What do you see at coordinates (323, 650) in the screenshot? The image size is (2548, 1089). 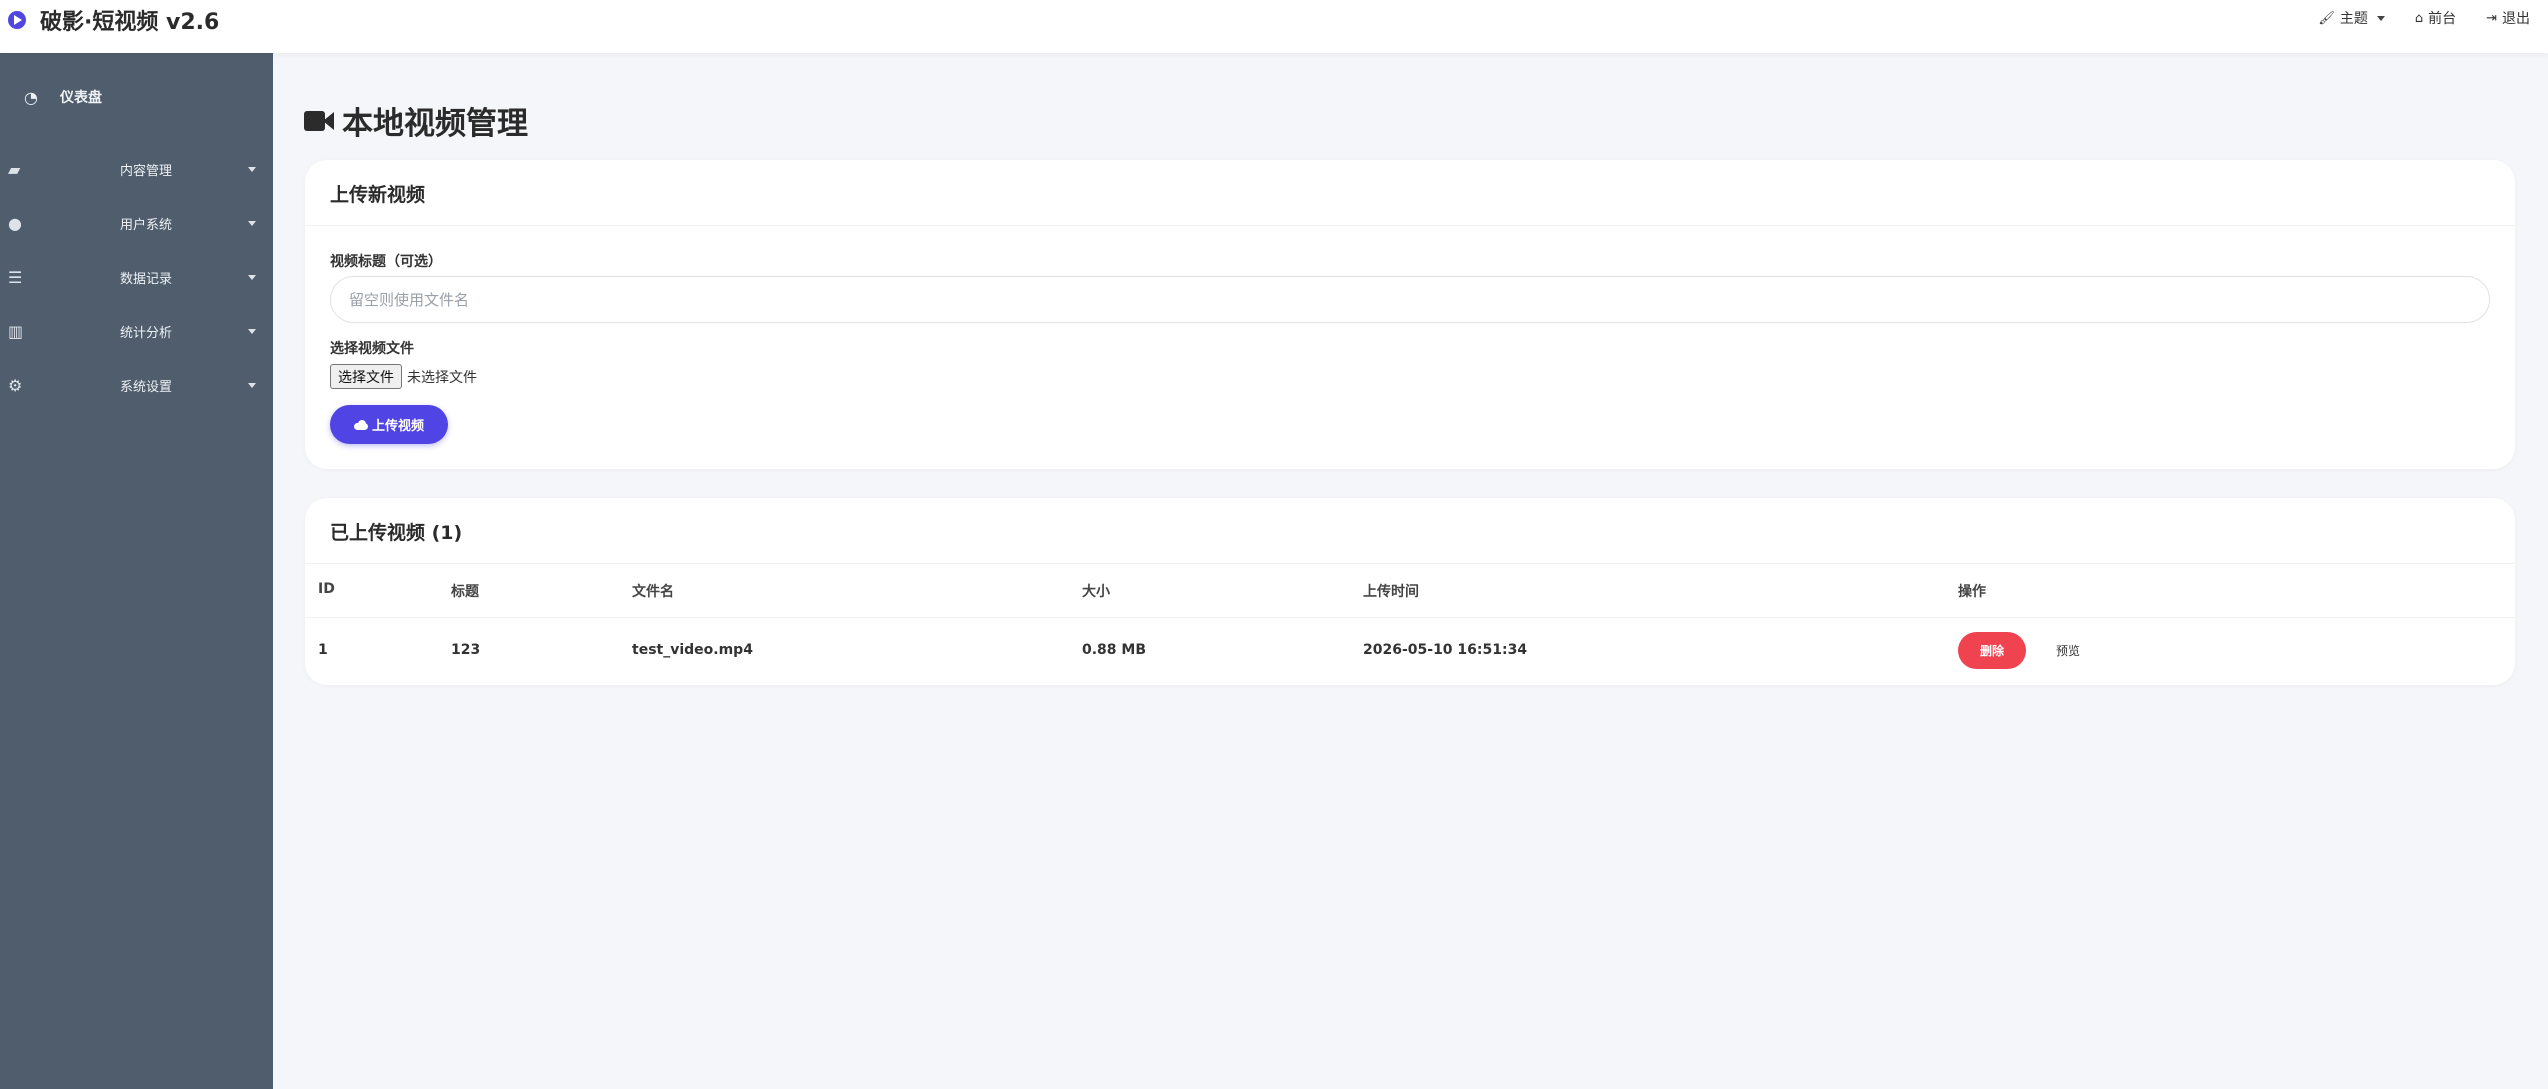 I see `cell-id: 1` at bounding box center [323, 650].